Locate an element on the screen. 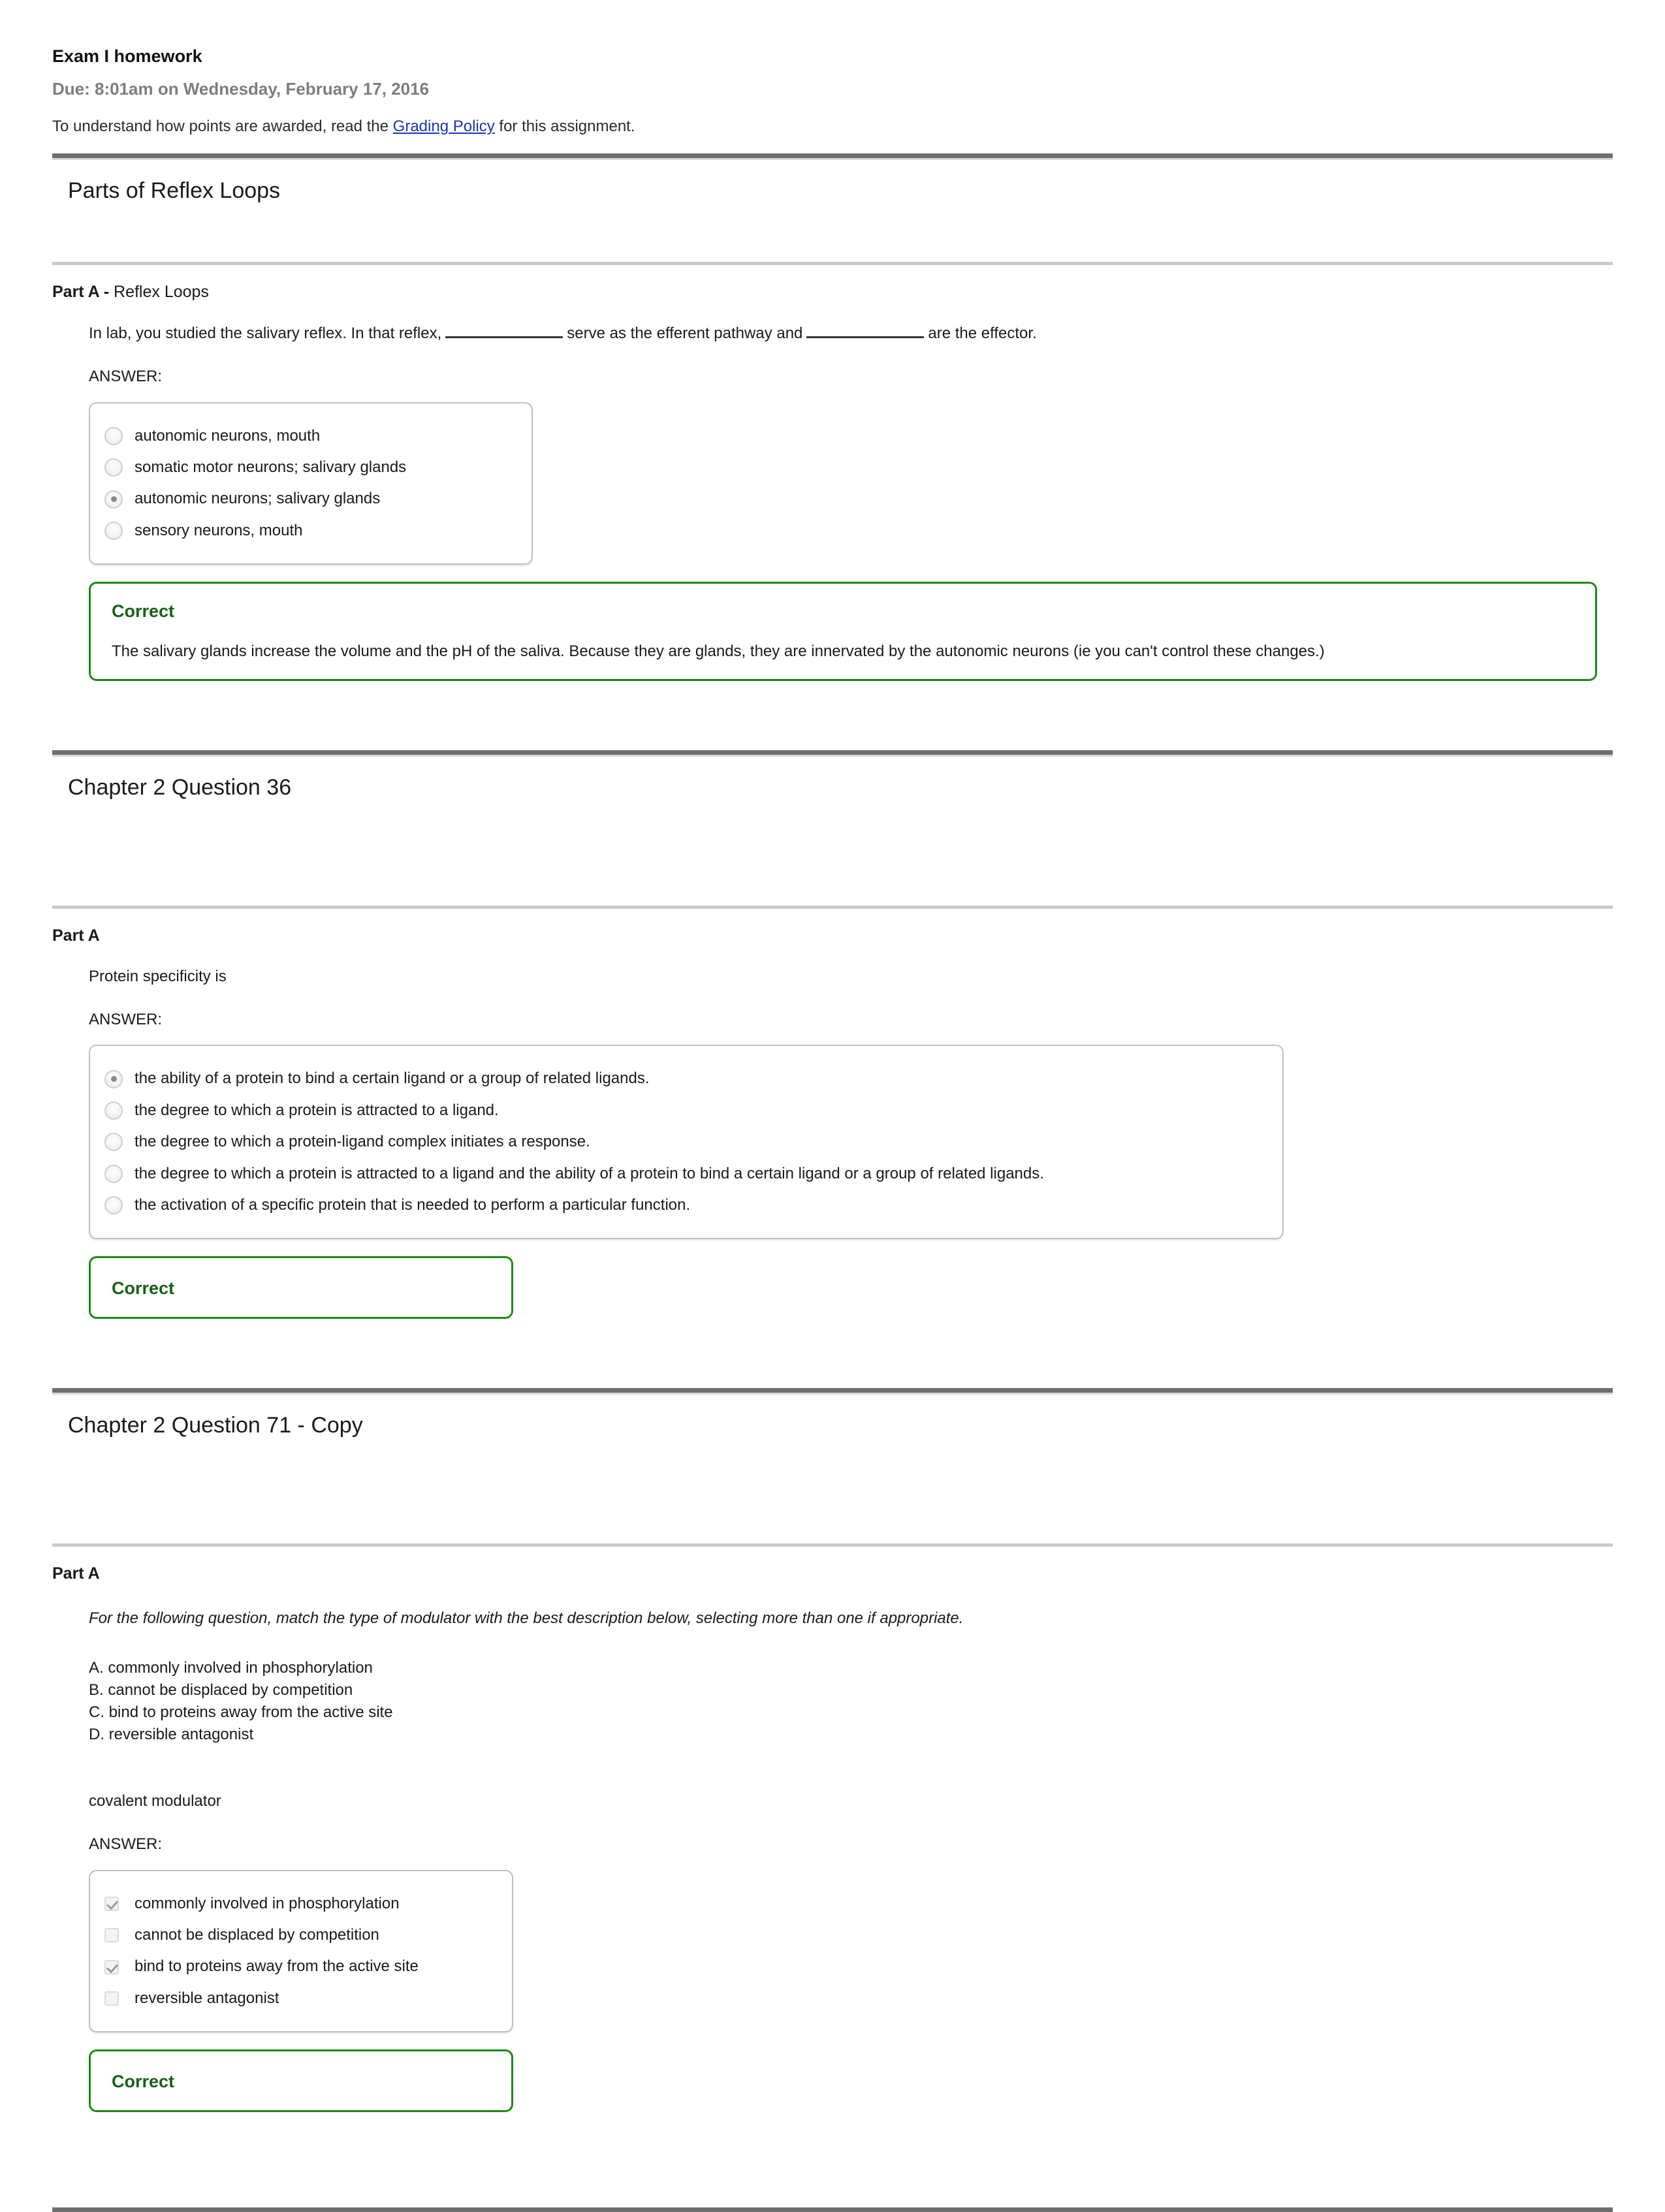 The width and height of the screenshot is (1665, 2212). option-label: autonomic neurons, mouth is located at coordinates (228, 435).